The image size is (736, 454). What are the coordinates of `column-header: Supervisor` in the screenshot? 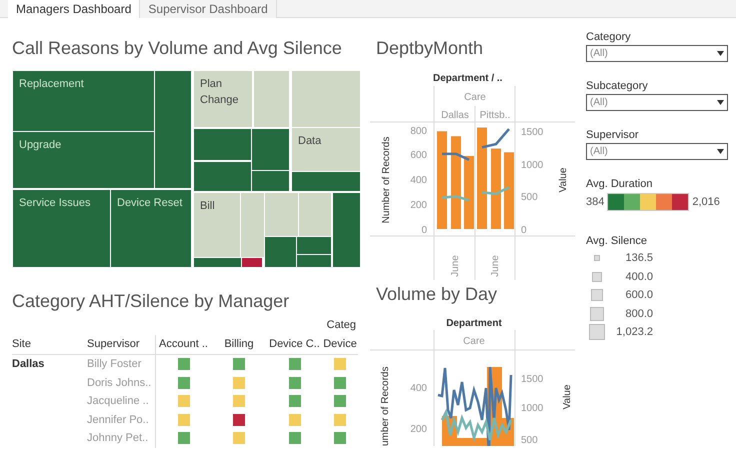 It's located at (113, 344).